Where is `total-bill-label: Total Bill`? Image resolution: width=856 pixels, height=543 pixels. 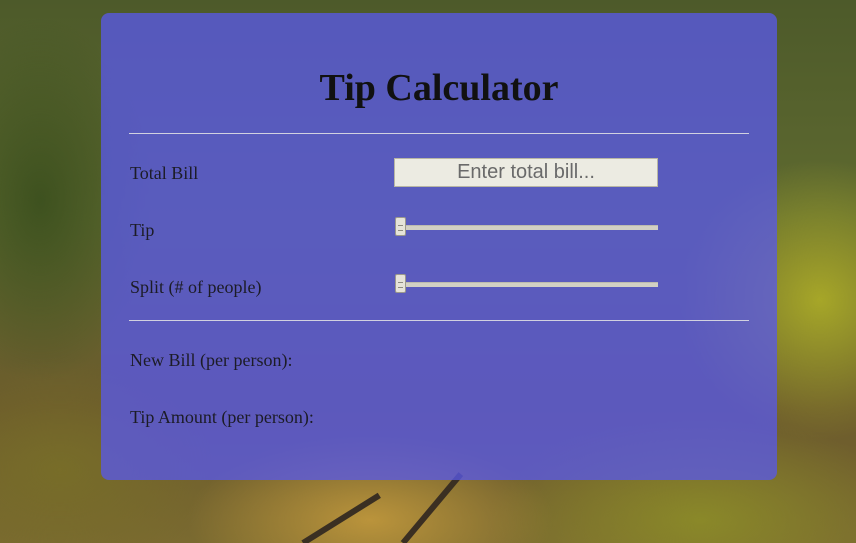
total-bill-label: Total Bill is located at coordinates (164, 173).